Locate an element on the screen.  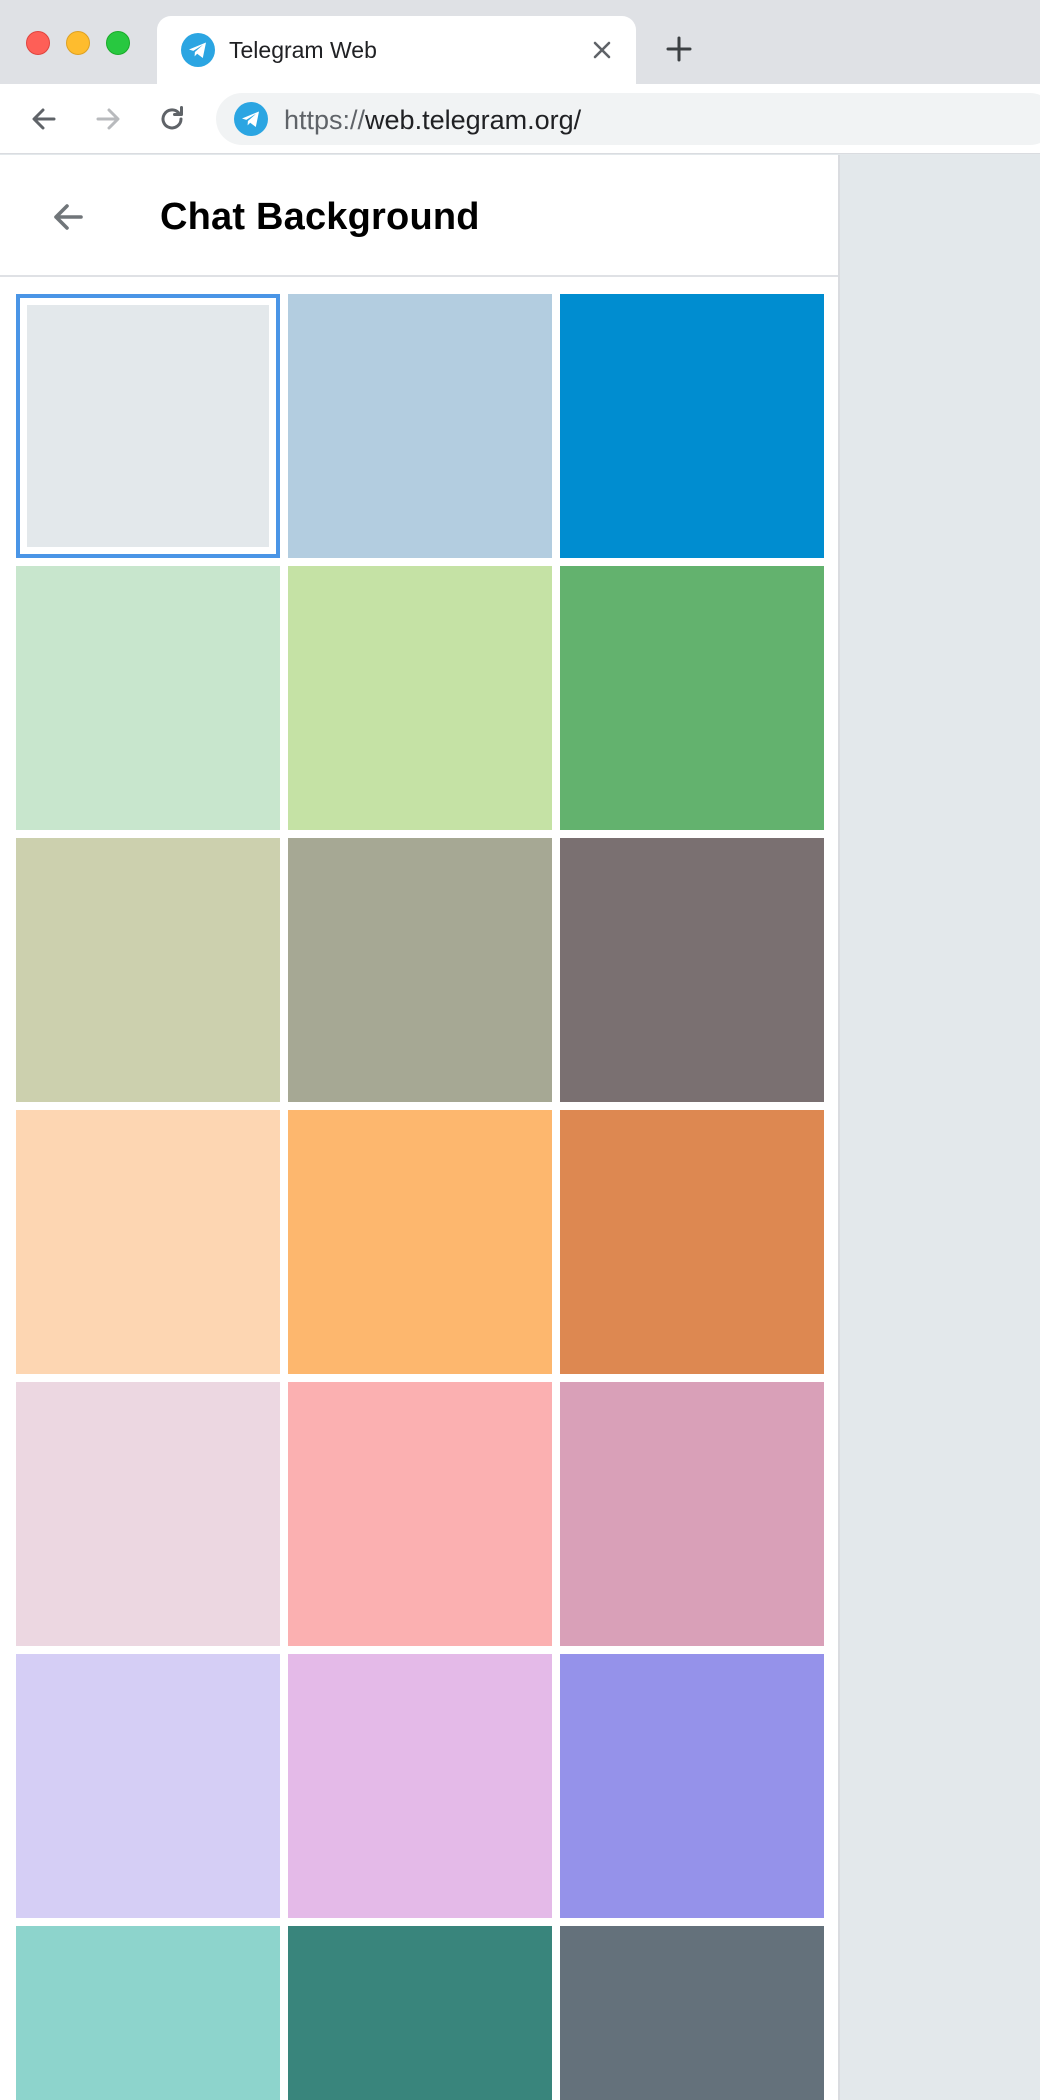
close-window-button is located at coordinates (38, 43).